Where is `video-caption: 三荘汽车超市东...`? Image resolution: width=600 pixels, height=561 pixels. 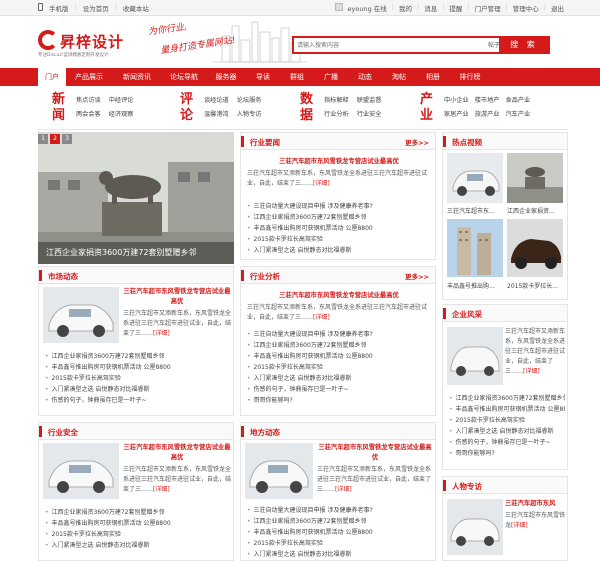
video-caption: 三荘汽车超市东... is located at coordinates (471, 210).